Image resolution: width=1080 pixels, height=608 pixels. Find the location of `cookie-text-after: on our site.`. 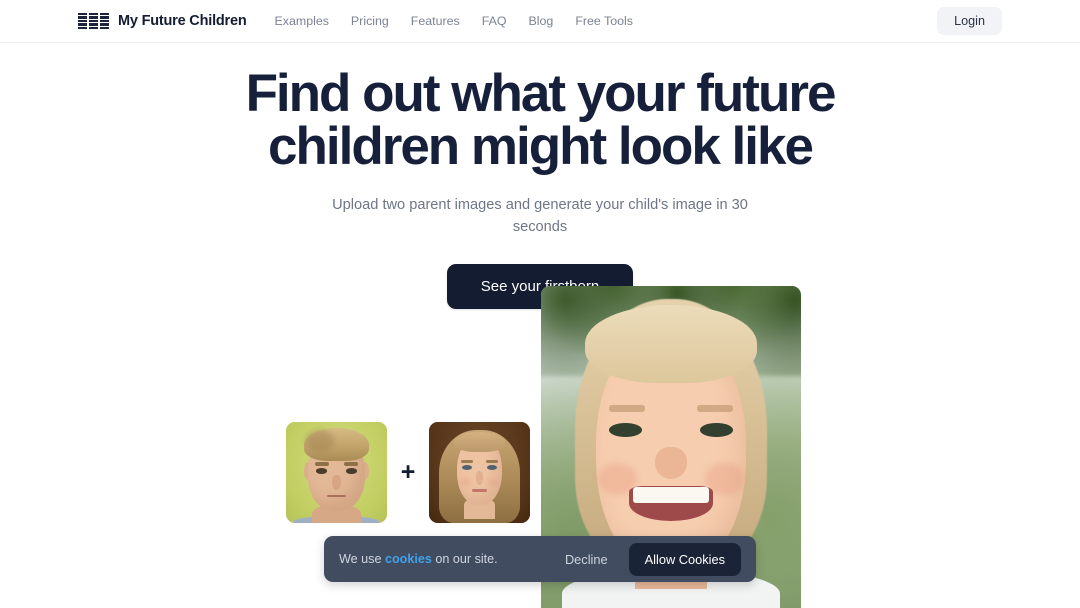

cookie-text-after: on our site. is located at coordinates (464, 559).